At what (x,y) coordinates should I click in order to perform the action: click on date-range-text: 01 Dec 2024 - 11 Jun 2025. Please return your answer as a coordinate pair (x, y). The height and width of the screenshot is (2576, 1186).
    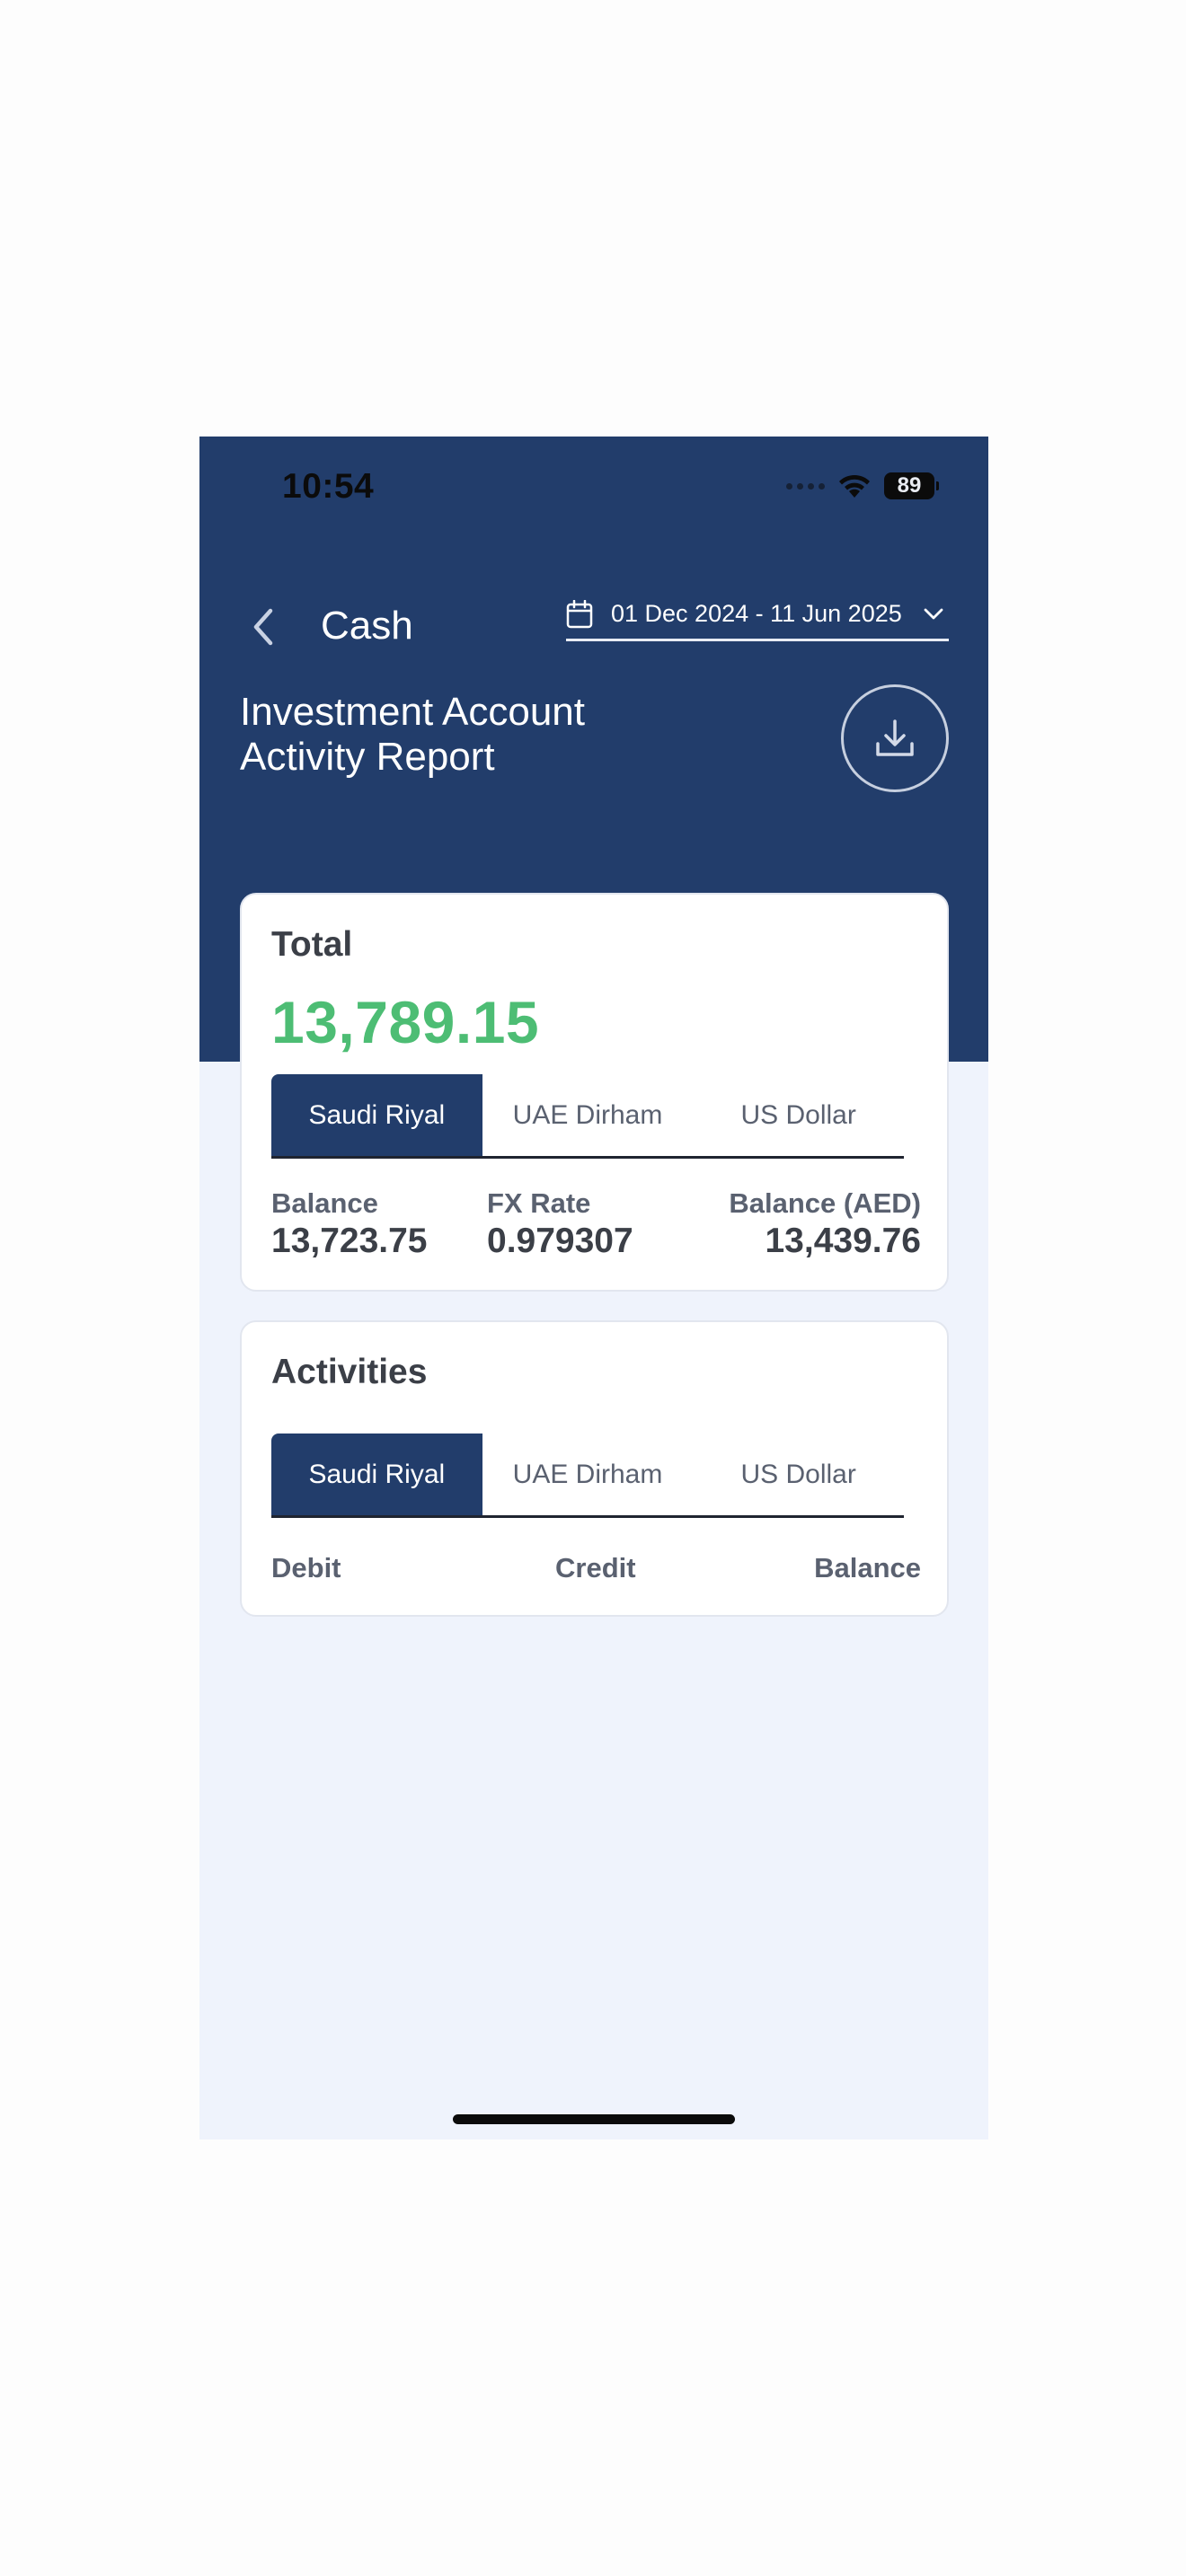
    Looking at the image, I should click on (756, 613).